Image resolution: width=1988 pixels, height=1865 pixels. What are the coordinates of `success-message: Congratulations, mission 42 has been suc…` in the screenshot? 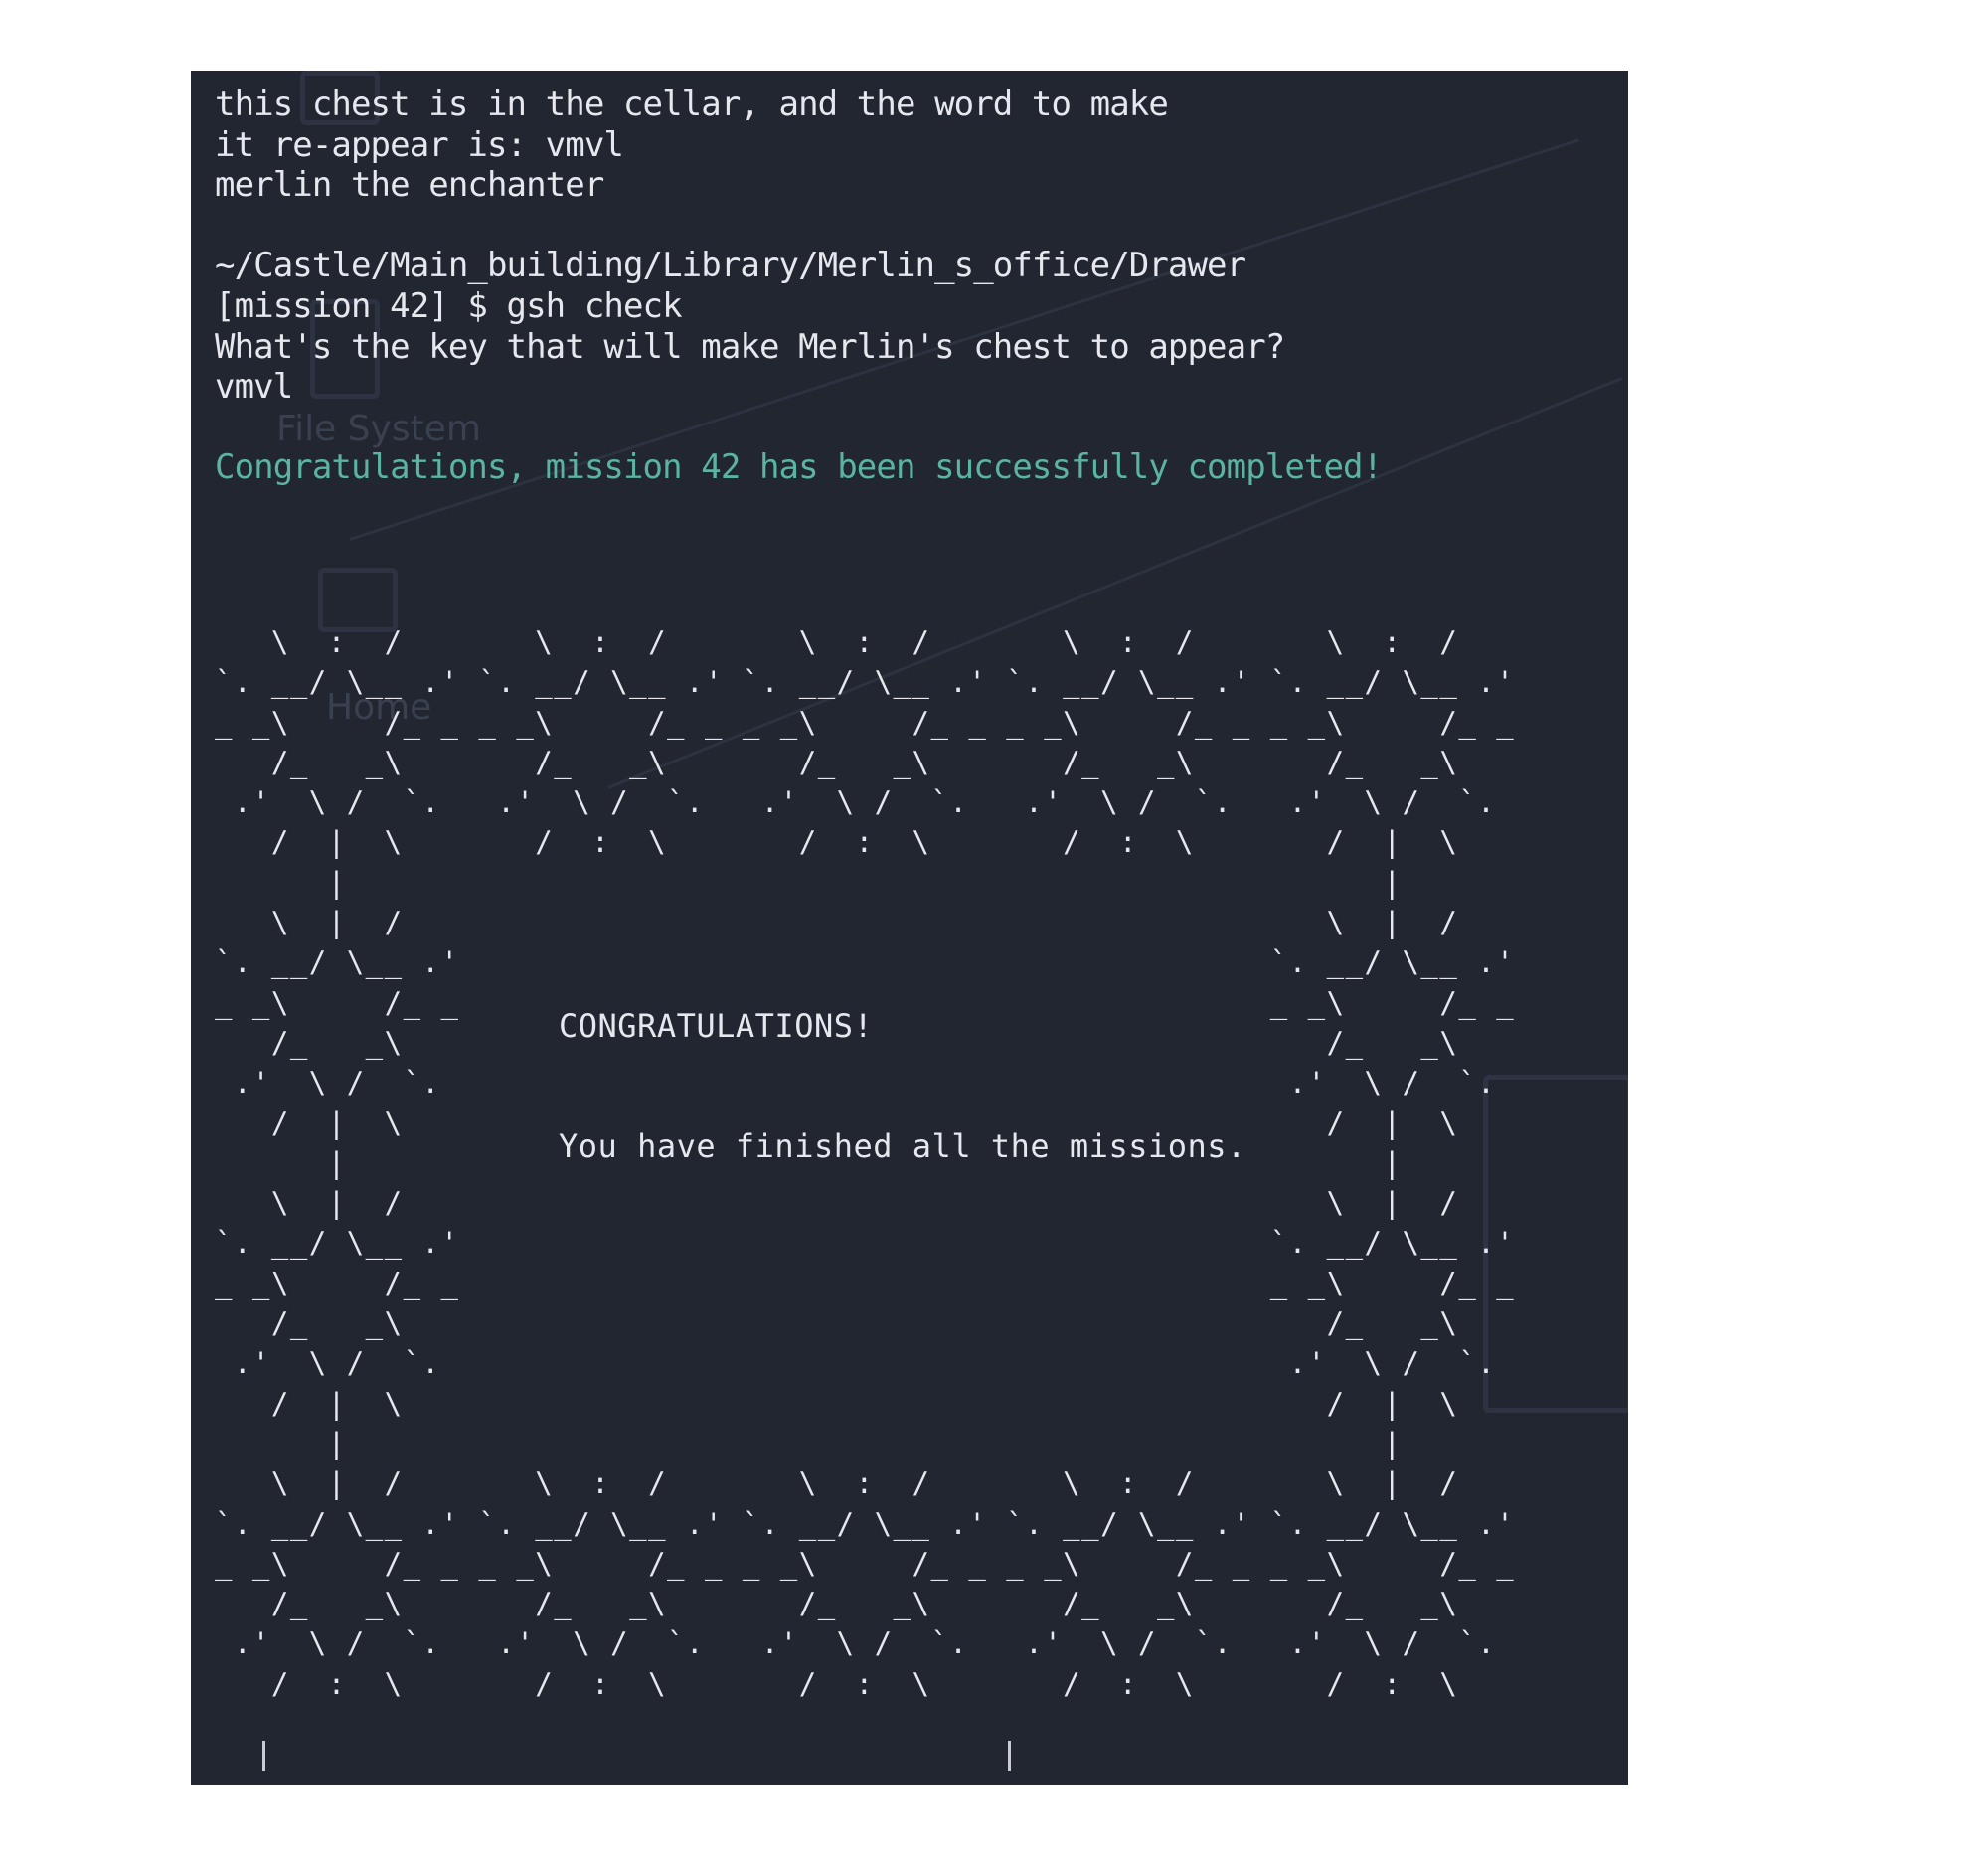 It's located at (799, 467).